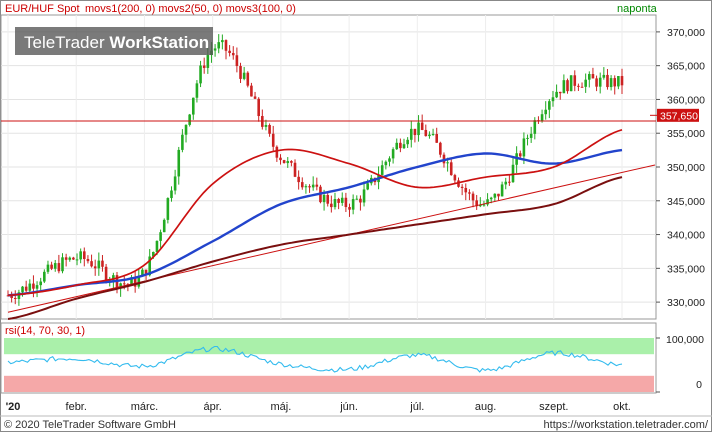  Describe the element at coordinates (699, 385) in the screenshot. I see `rsi-tick-label: 0` at that location.